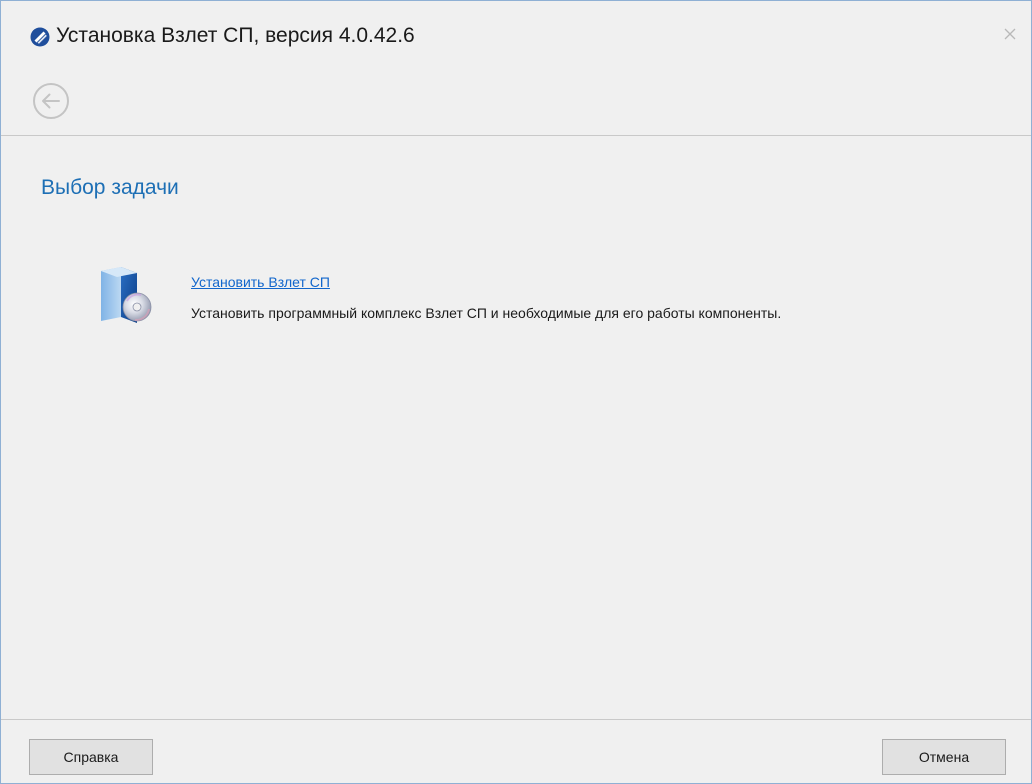 The image size is (1032, 784). I want to click on software-box-icon, so click(126, 295).